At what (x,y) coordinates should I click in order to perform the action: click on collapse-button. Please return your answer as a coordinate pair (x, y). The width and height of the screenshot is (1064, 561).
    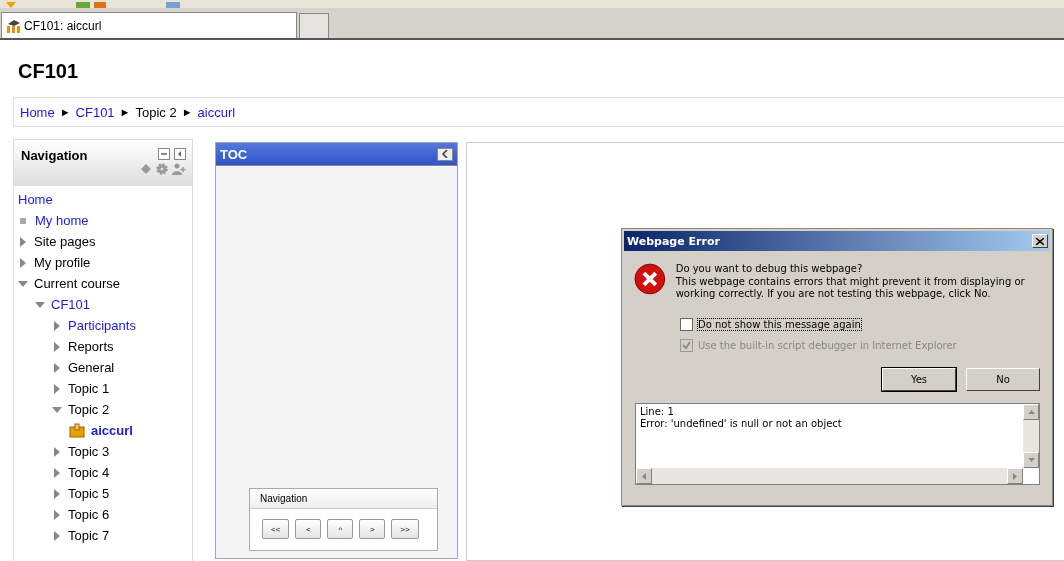
    Looking at the image, I should click on (445, 154).